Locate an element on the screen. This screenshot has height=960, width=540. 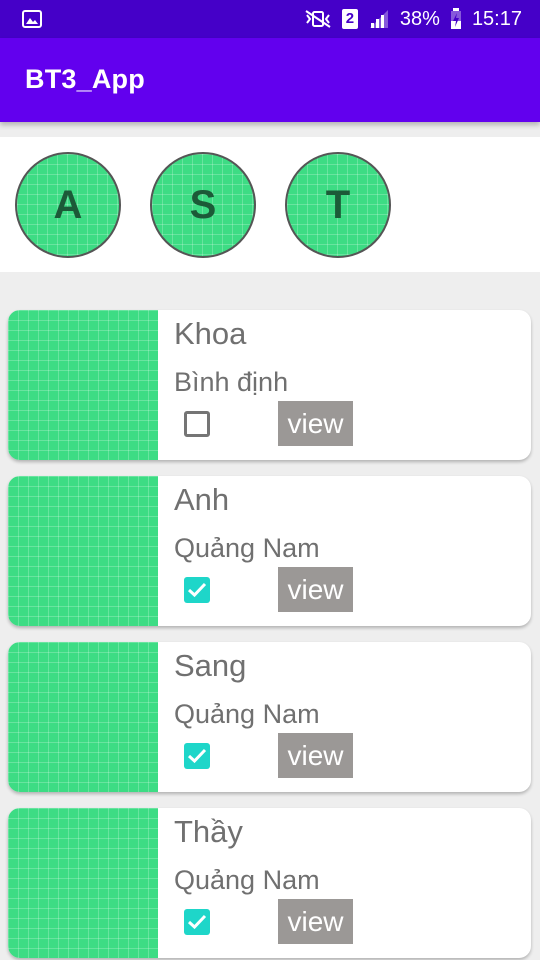
avatar-letter: A is located at coordinates (68, 204).